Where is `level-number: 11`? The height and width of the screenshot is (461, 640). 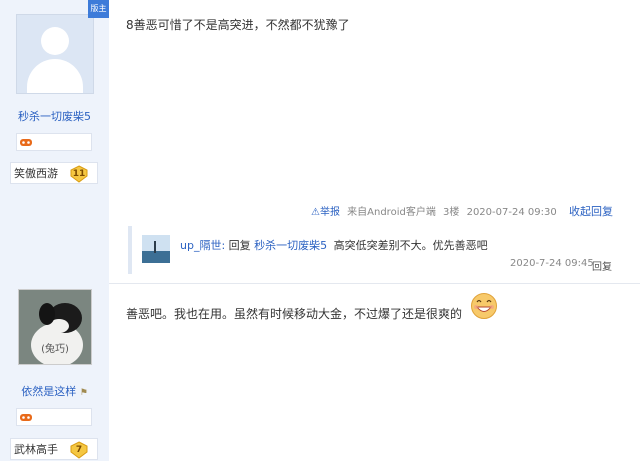 level-number: 11 is located at coordinates (79, 174).